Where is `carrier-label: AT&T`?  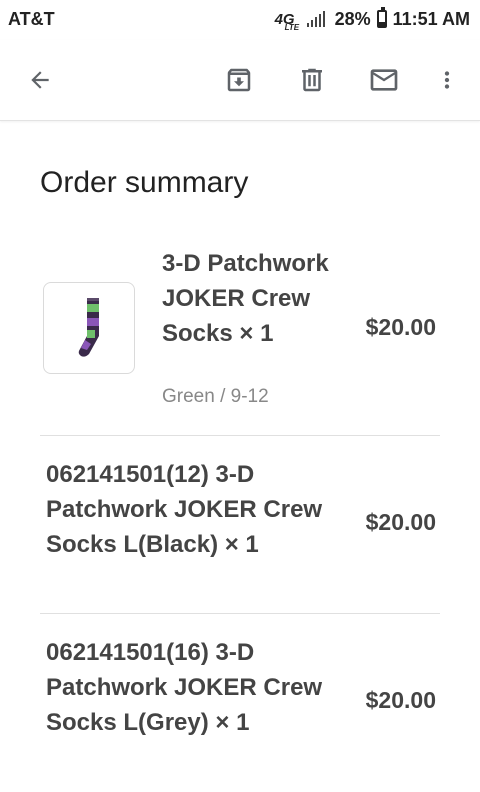 carrier-label: AT&T is located at coordinates (31, 18).